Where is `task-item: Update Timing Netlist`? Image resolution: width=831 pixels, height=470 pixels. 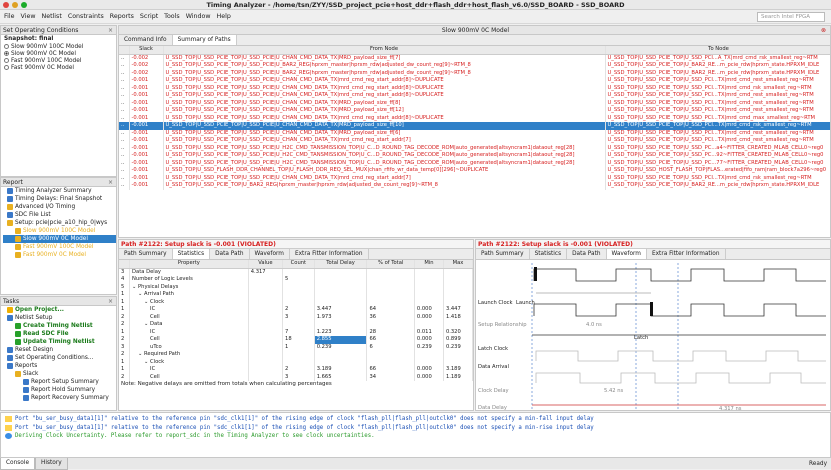 task-item: Update Timing Netlist is located at coordinates (59, 342).